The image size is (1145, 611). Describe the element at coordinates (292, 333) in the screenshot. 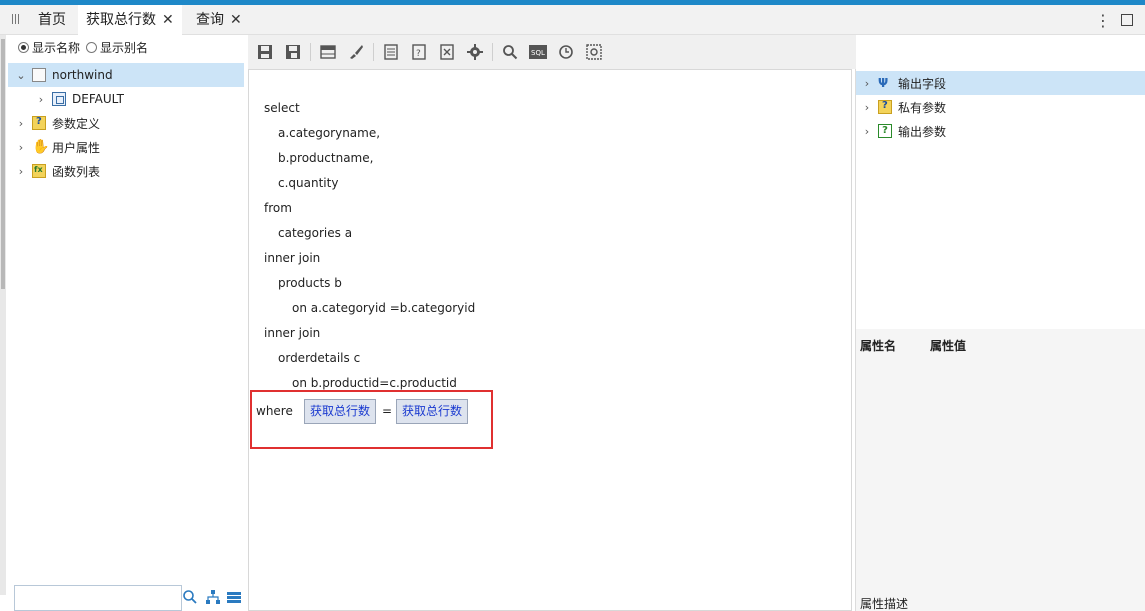

I see `sql-line-10: inner join` at that location.